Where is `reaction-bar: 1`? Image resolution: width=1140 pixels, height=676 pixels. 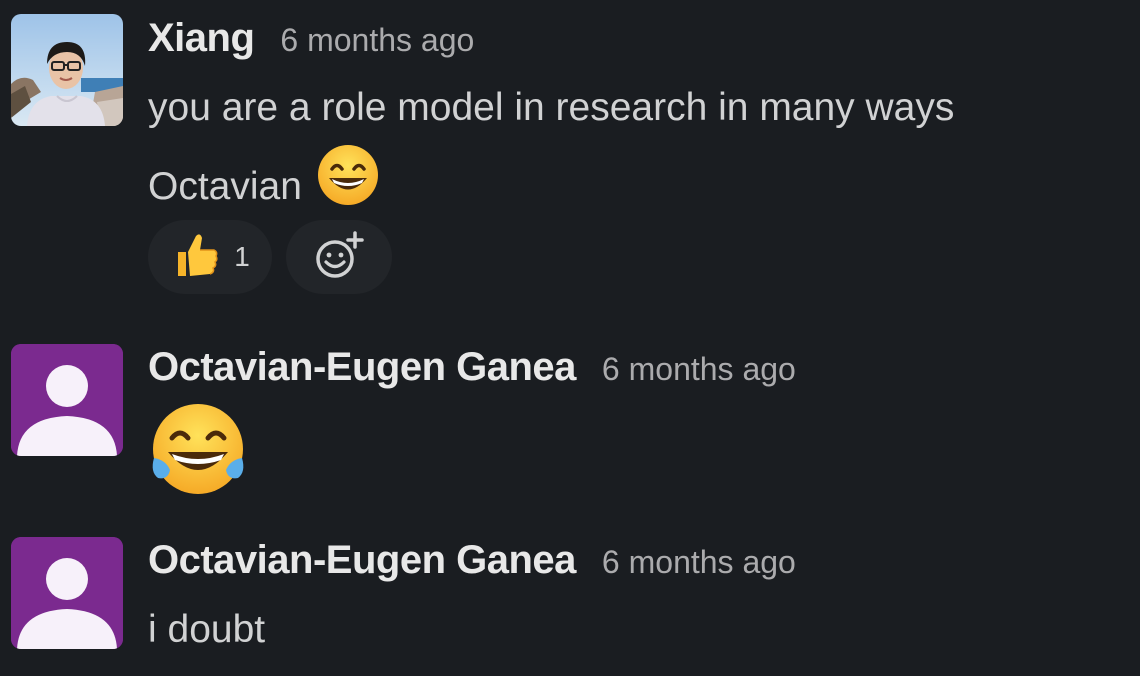
reaction-bar: 1 is located at coordinates (270, 257).